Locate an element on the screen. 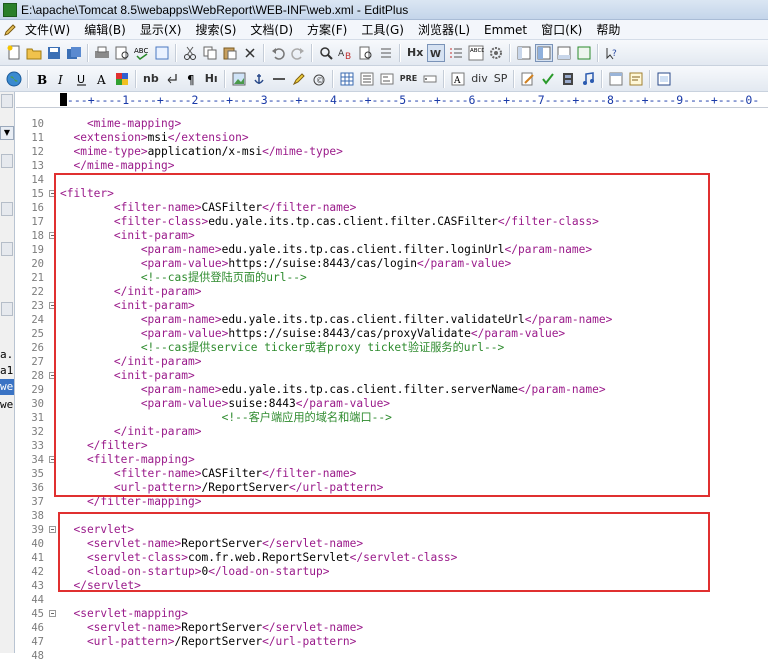 The width and height of the screenshot is (768, 663). copy-icon is located at coordinates (210, 53).